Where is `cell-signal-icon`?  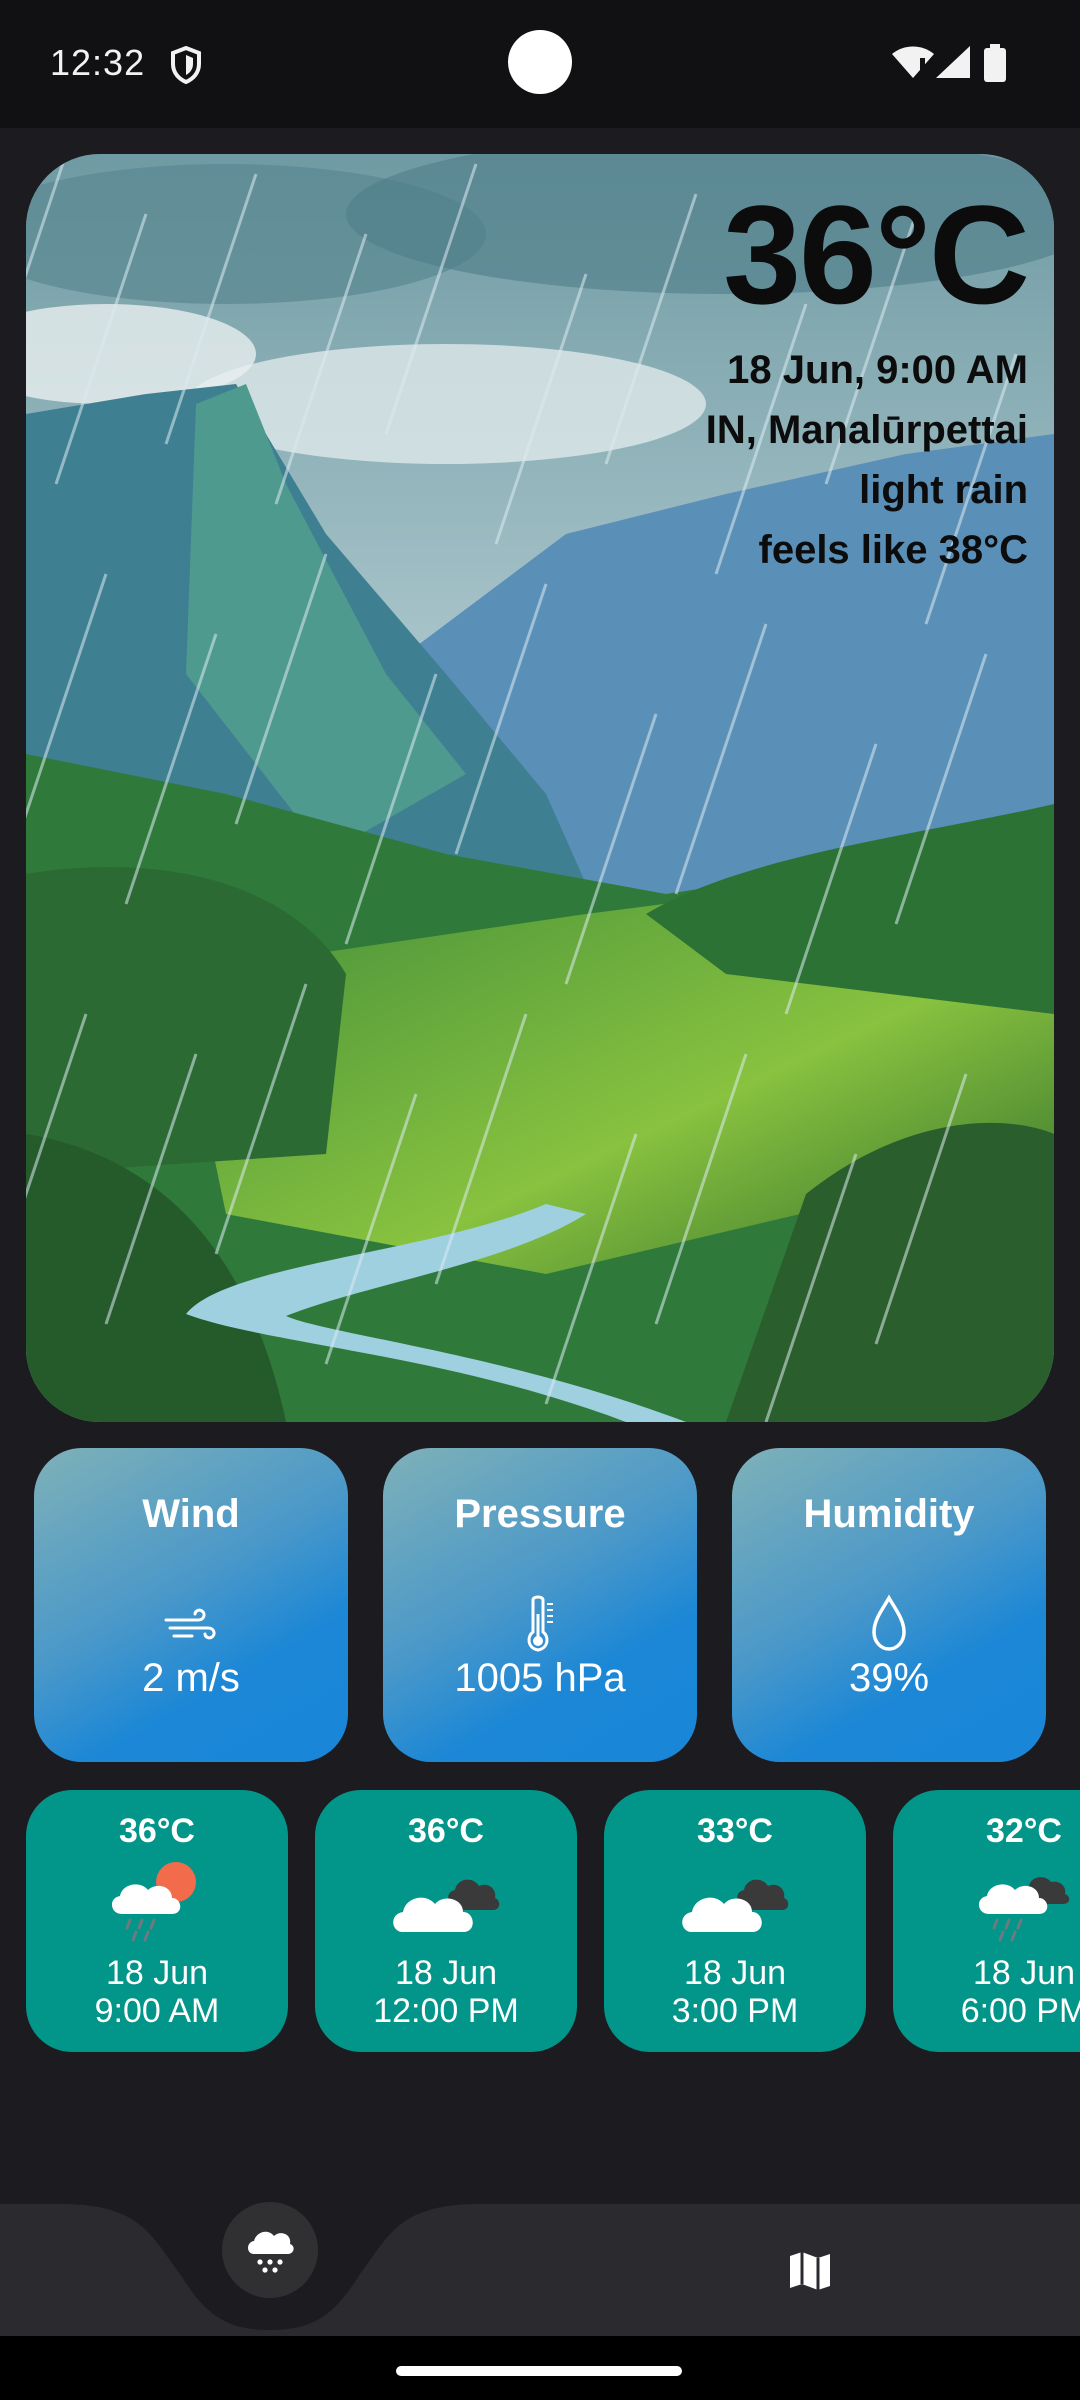 cell-signal-icon is located at coordinates (953, 62).